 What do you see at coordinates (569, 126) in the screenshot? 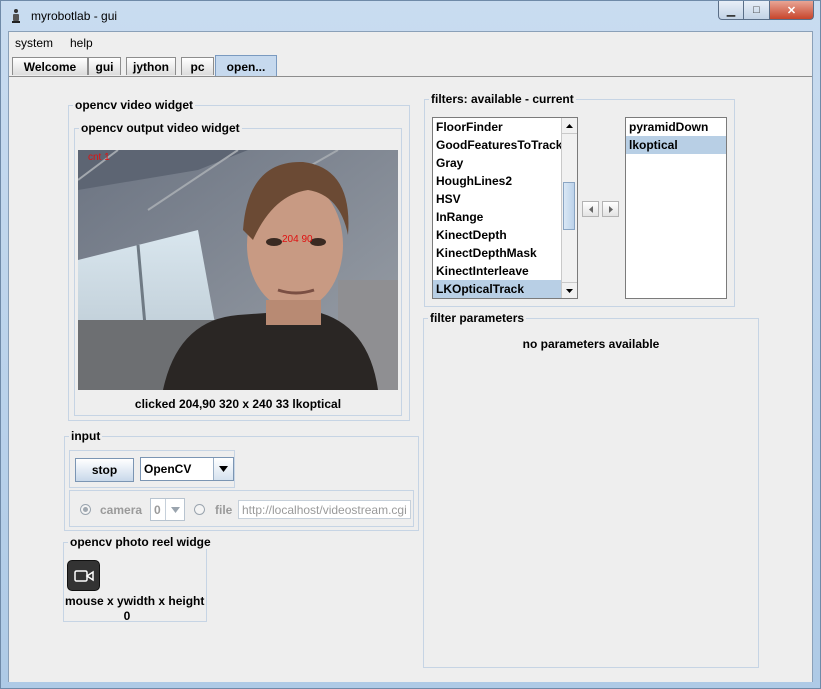
I see `scroll-up-icon` at bounding box center [569, 126].